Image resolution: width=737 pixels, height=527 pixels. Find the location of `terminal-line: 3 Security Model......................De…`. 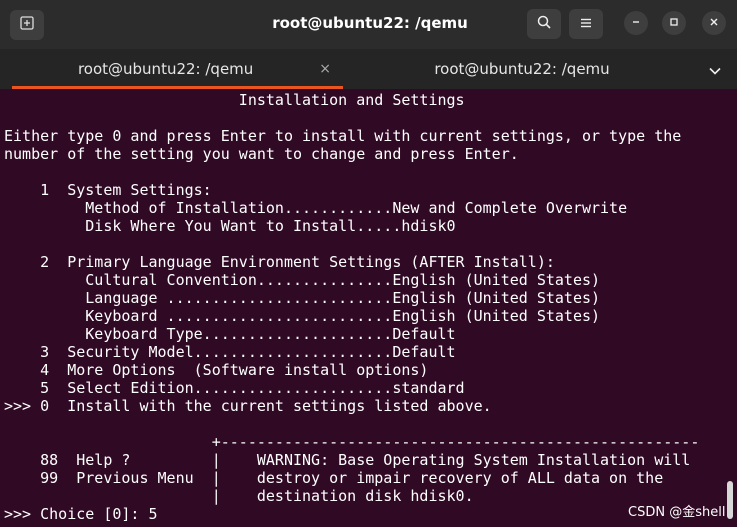

terminal-line: 3 Security Model......................De… is located at coordinates (230, 352).